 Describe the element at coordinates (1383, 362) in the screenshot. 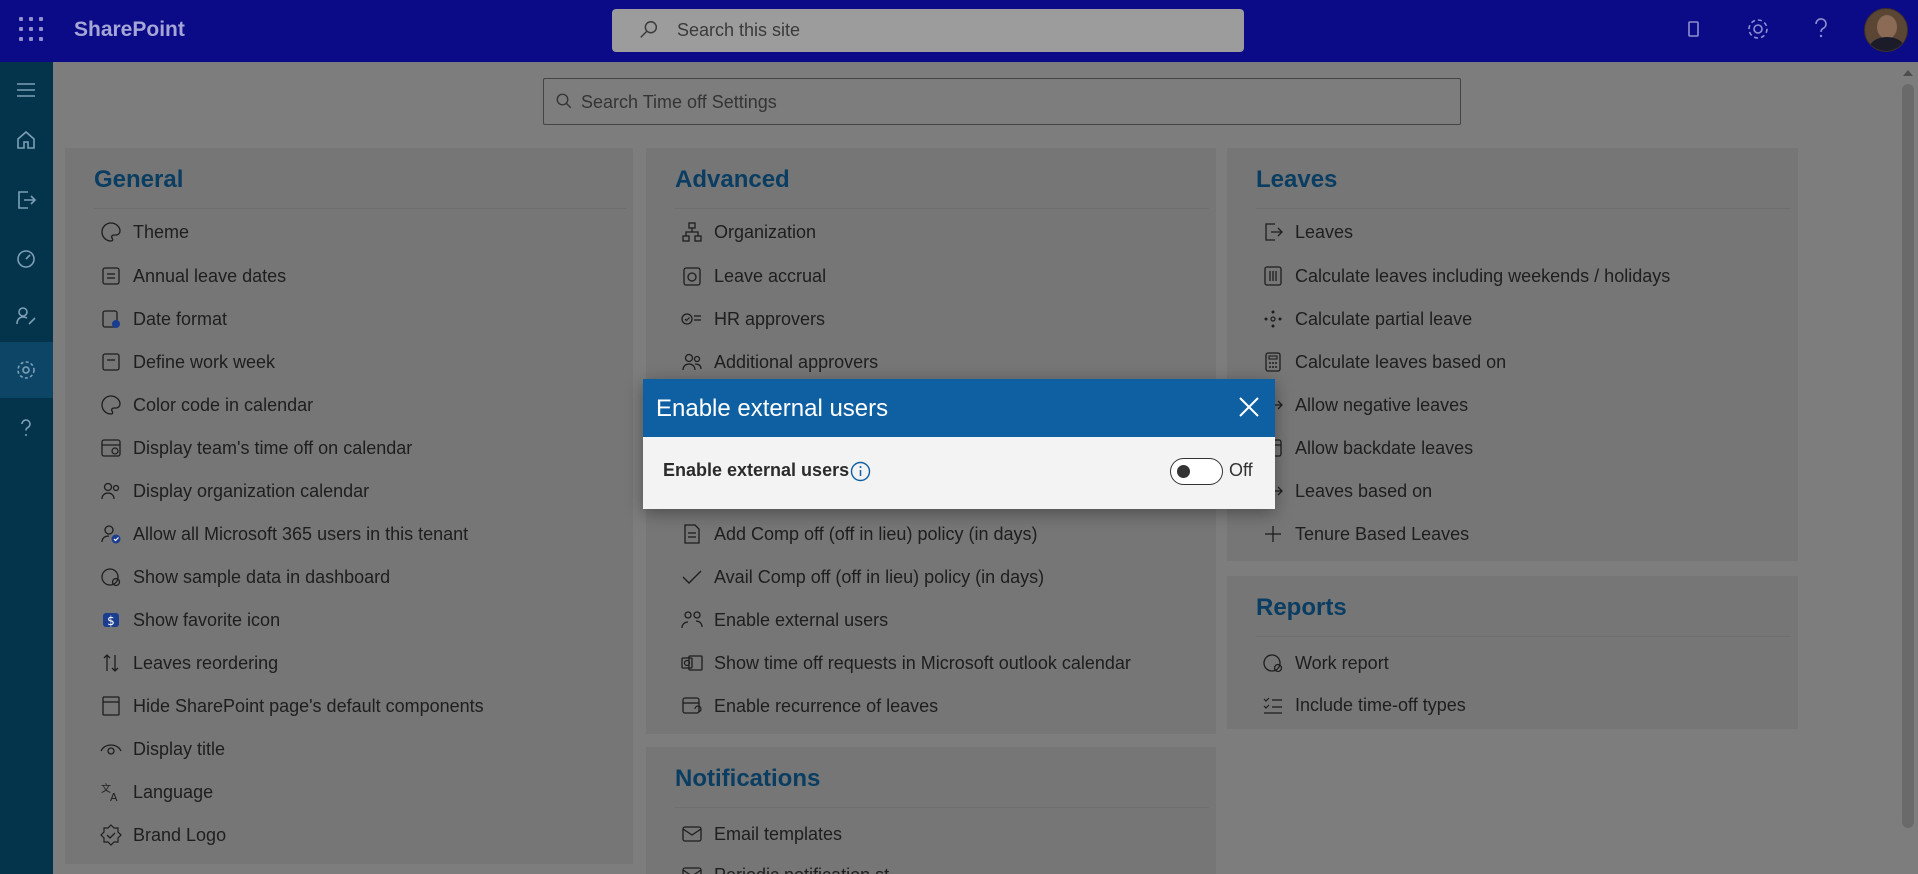

I see `leaves-item-calculate-based-on: Calculate leaves based on` at that location.